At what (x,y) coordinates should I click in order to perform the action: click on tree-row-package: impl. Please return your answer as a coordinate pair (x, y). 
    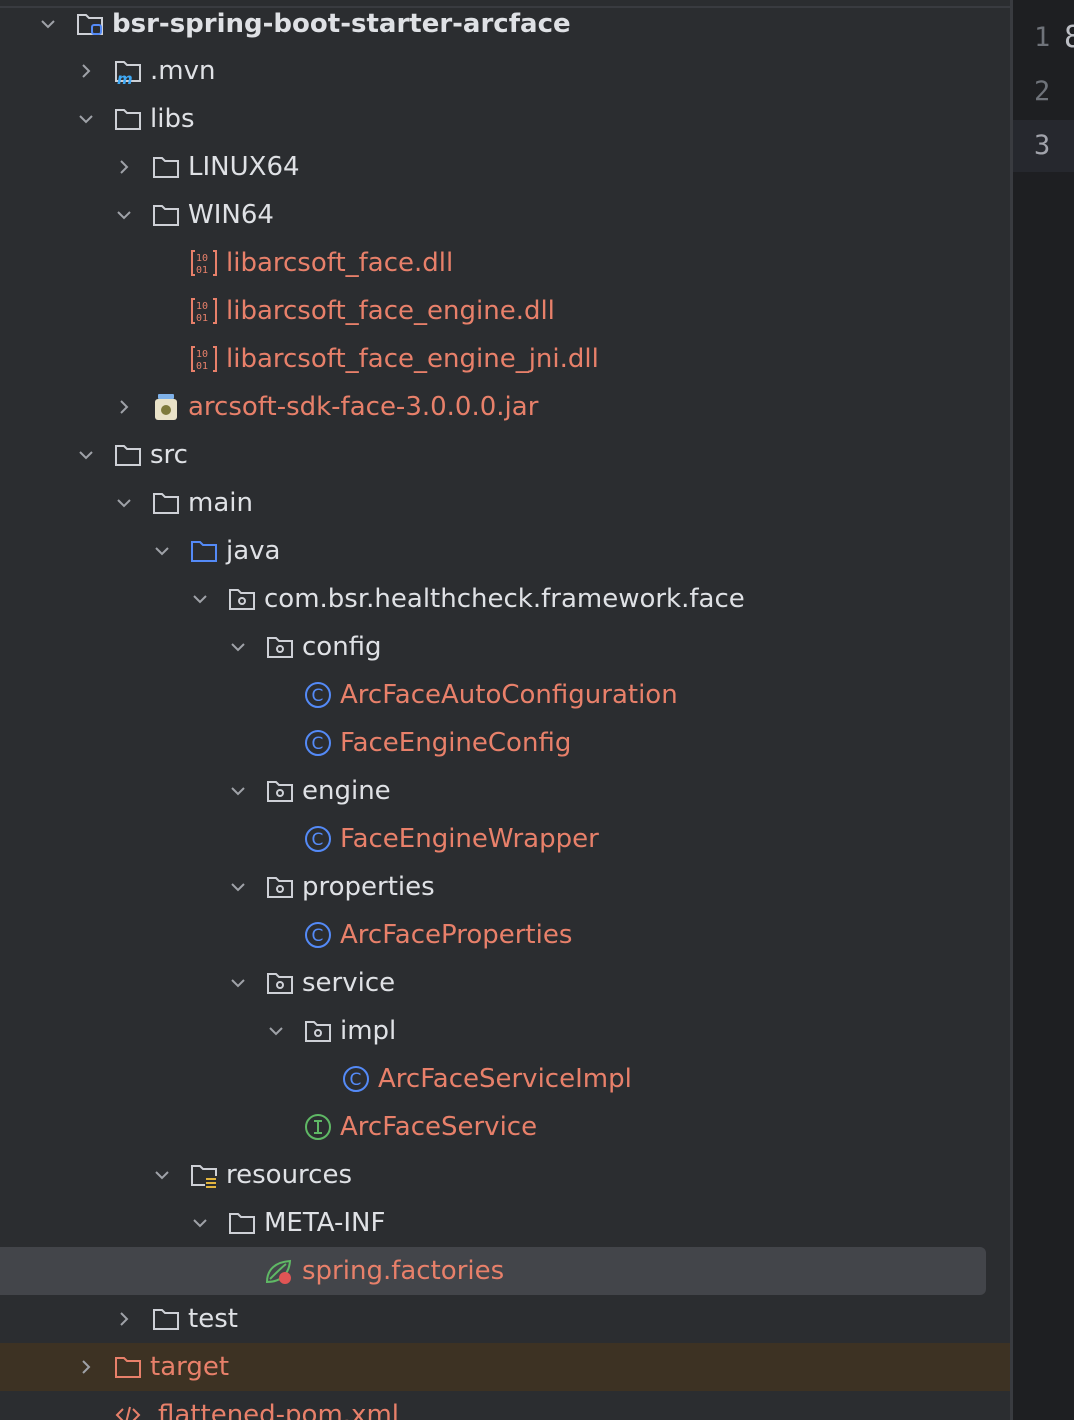
    Looking at the image, I should click on (505, 1031).